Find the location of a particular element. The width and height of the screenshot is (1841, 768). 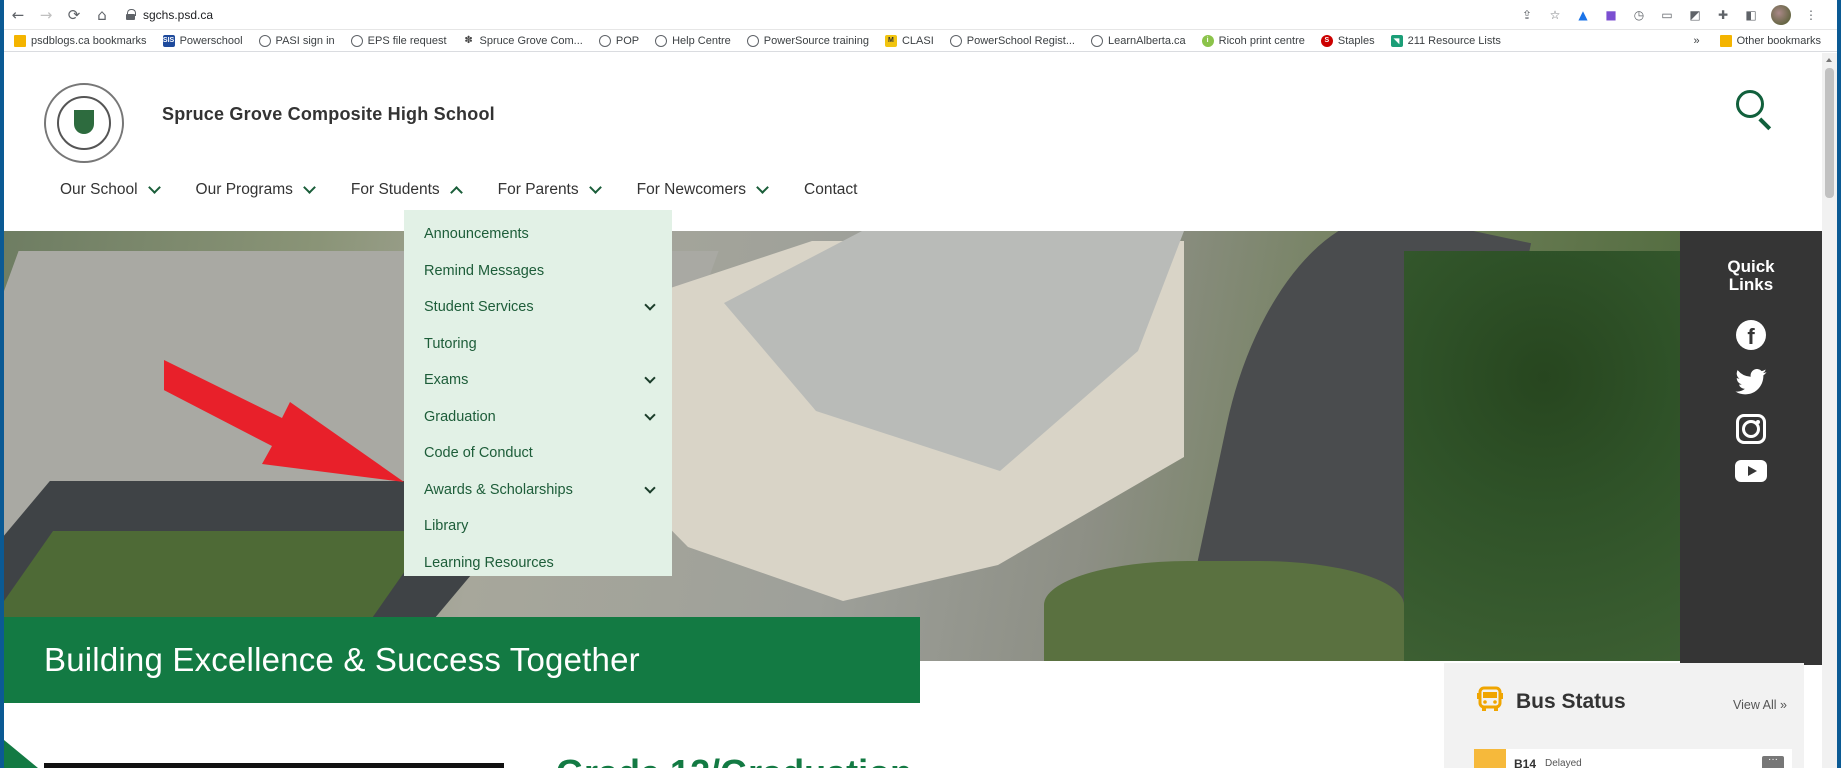

bookmark-label: Help Centre is located at coordinates (701, 40).